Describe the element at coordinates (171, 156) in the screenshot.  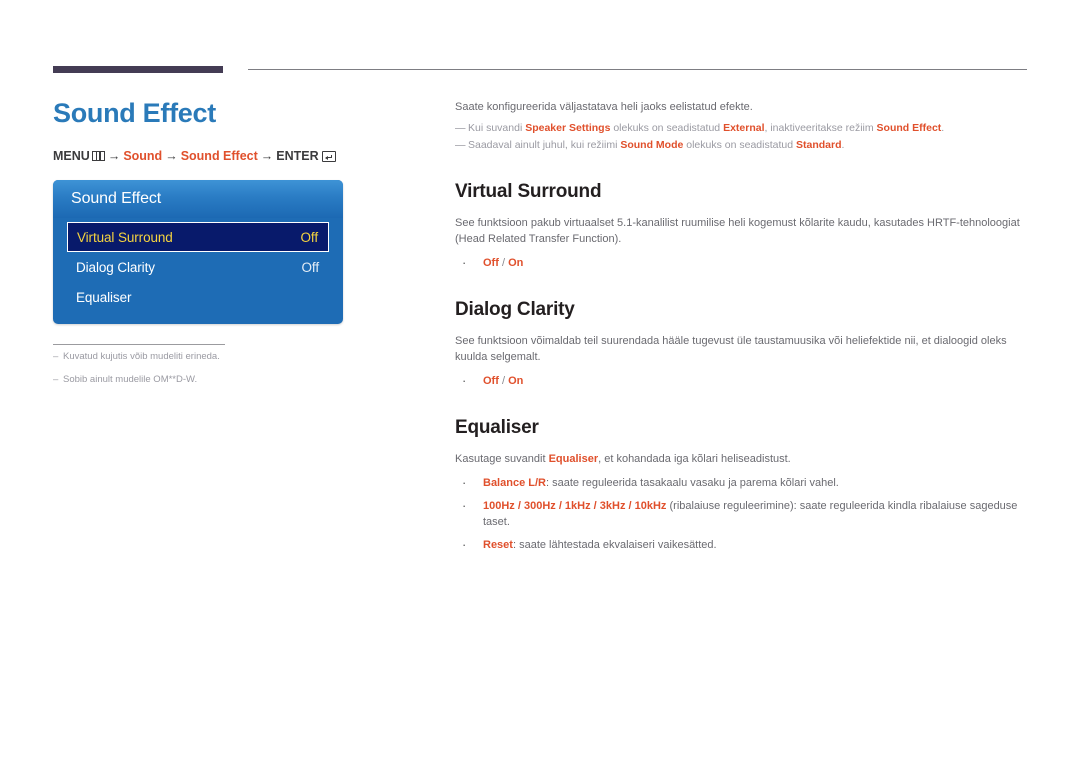
I see `breadcrumb-arrow-2: →` at that location.